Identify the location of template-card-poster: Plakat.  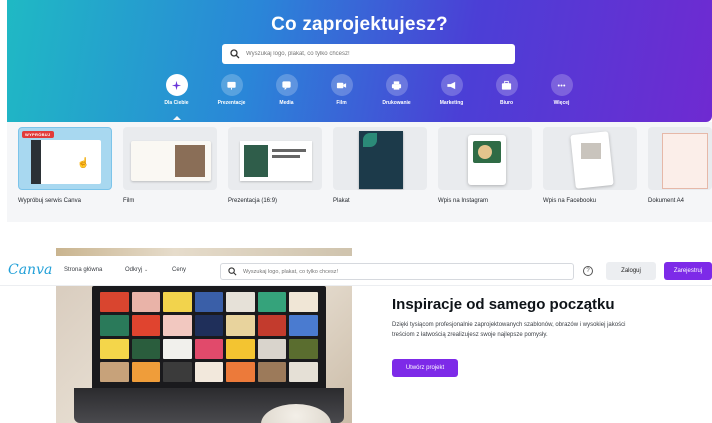
(380, 171).